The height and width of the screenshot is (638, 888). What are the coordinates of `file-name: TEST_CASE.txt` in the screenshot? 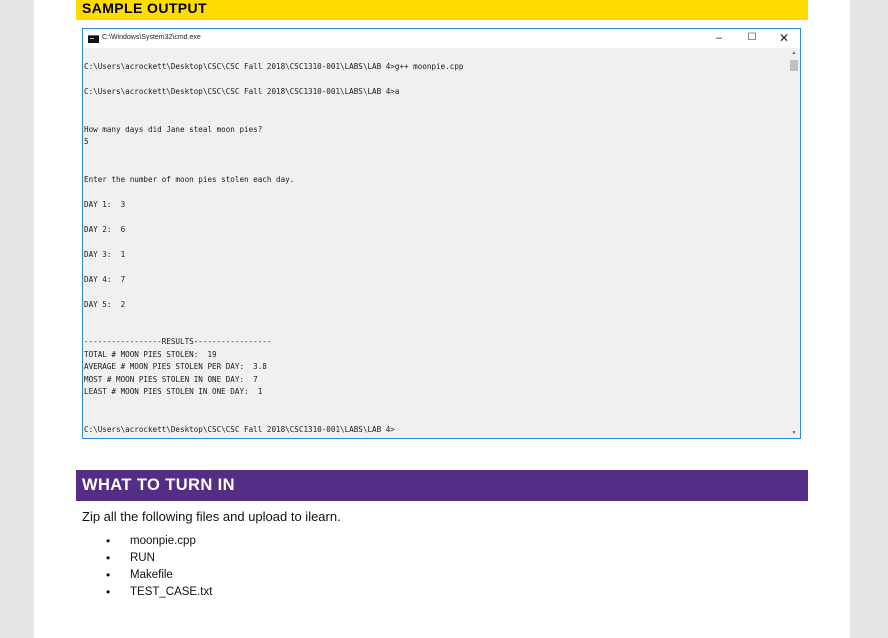 It's located at (171, 592).